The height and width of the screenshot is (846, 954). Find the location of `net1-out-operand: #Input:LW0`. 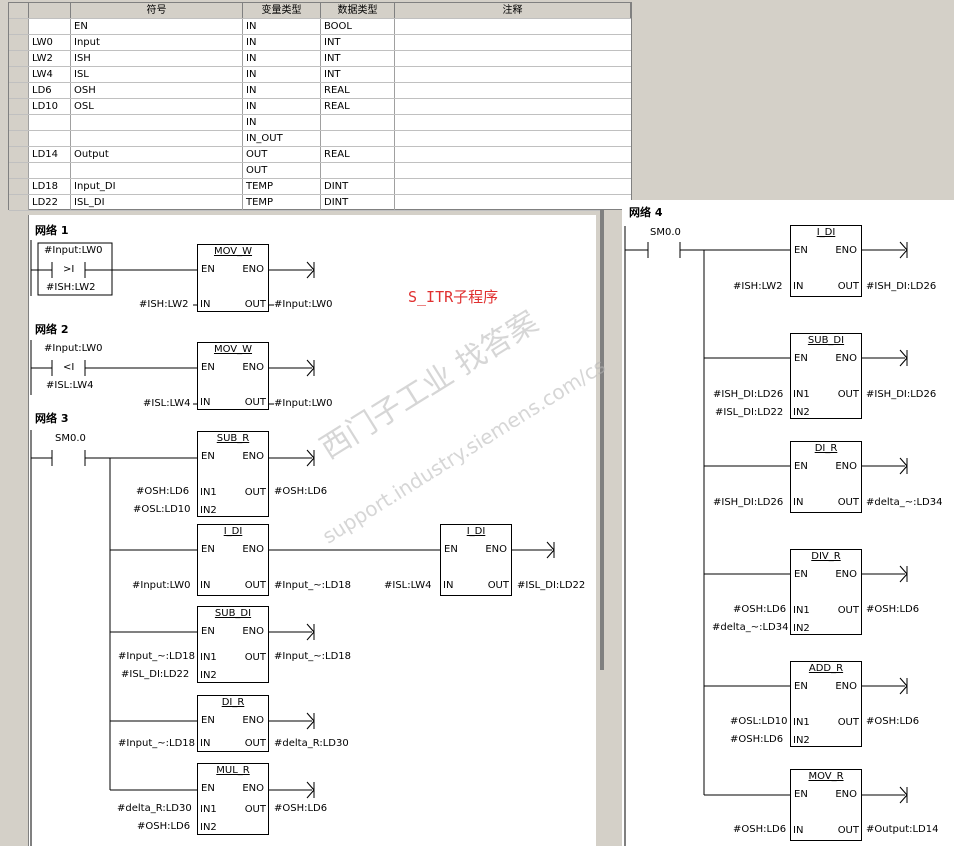

net1-out-operand: #Input:LW0 is located at coordinates (303, 304).